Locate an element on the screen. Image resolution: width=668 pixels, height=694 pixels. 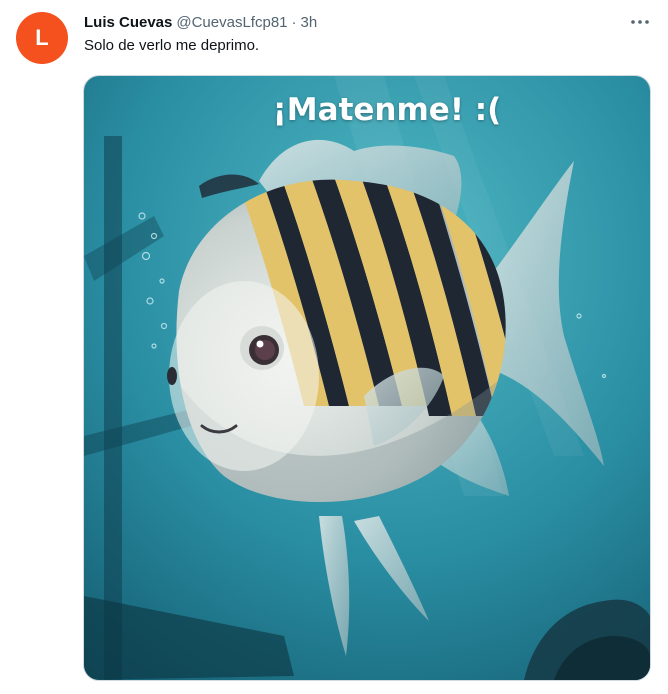
more-horizontal-icon is located at coordinates (640, 22).